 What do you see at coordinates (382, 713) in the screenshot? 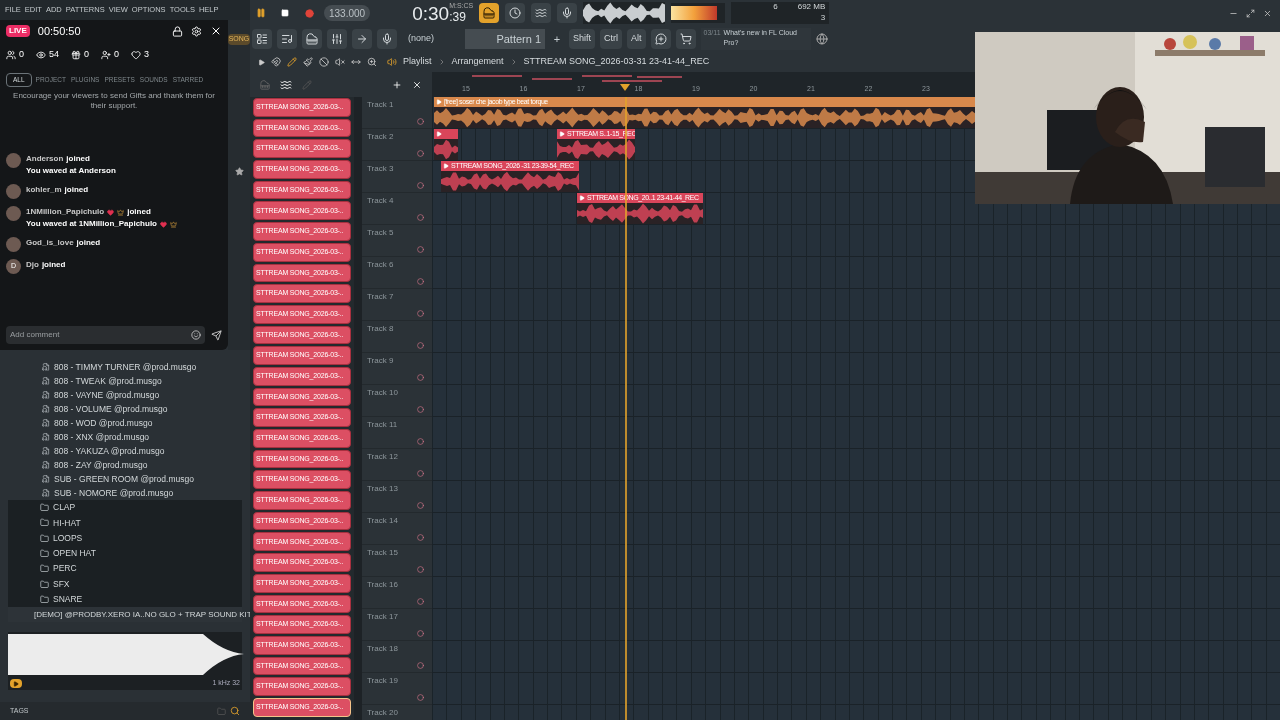
I see `track-name: Track 20` at bounding box center [382, 713].